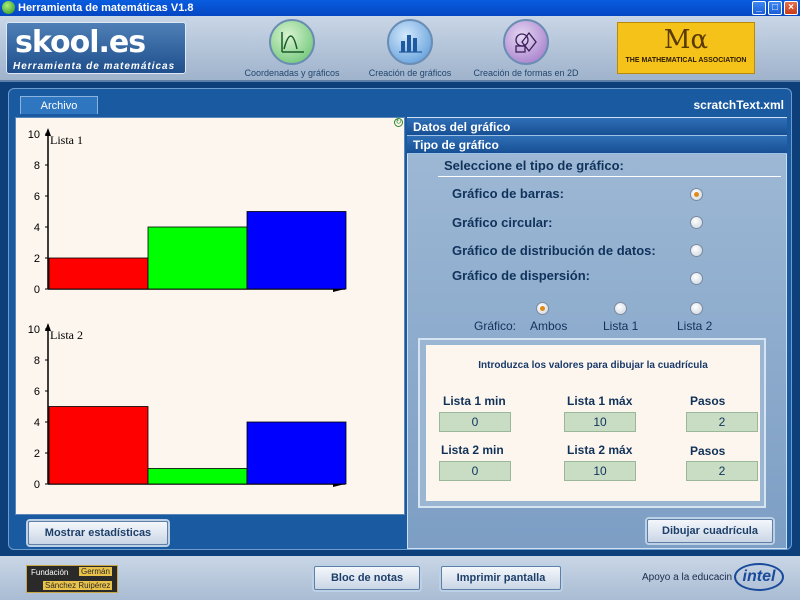  What do you see at coordinates (508, 193) in the screenshot?
I see `option-barras-label: Gráfico de barras:` at bounding box center [508, 193].